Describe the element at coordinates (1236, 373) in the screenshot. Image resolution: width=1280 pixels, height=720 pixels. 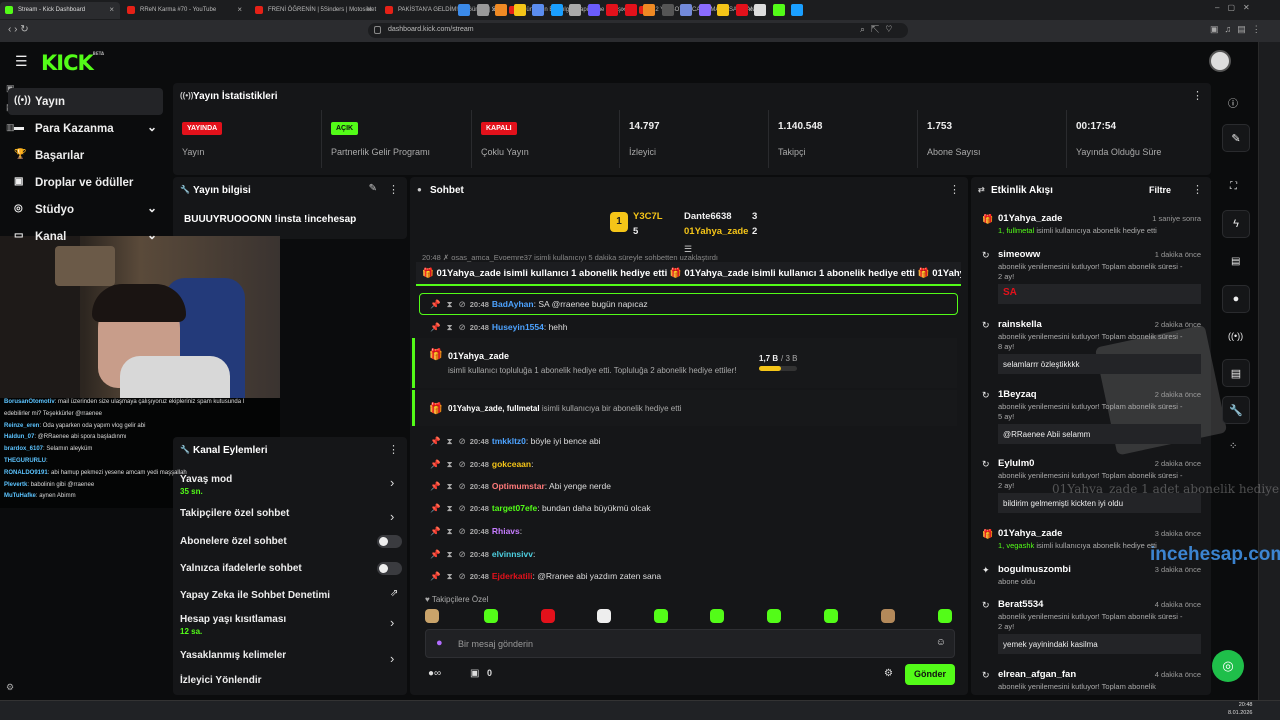
I see `activity-toggle-button: ▤` at that location.